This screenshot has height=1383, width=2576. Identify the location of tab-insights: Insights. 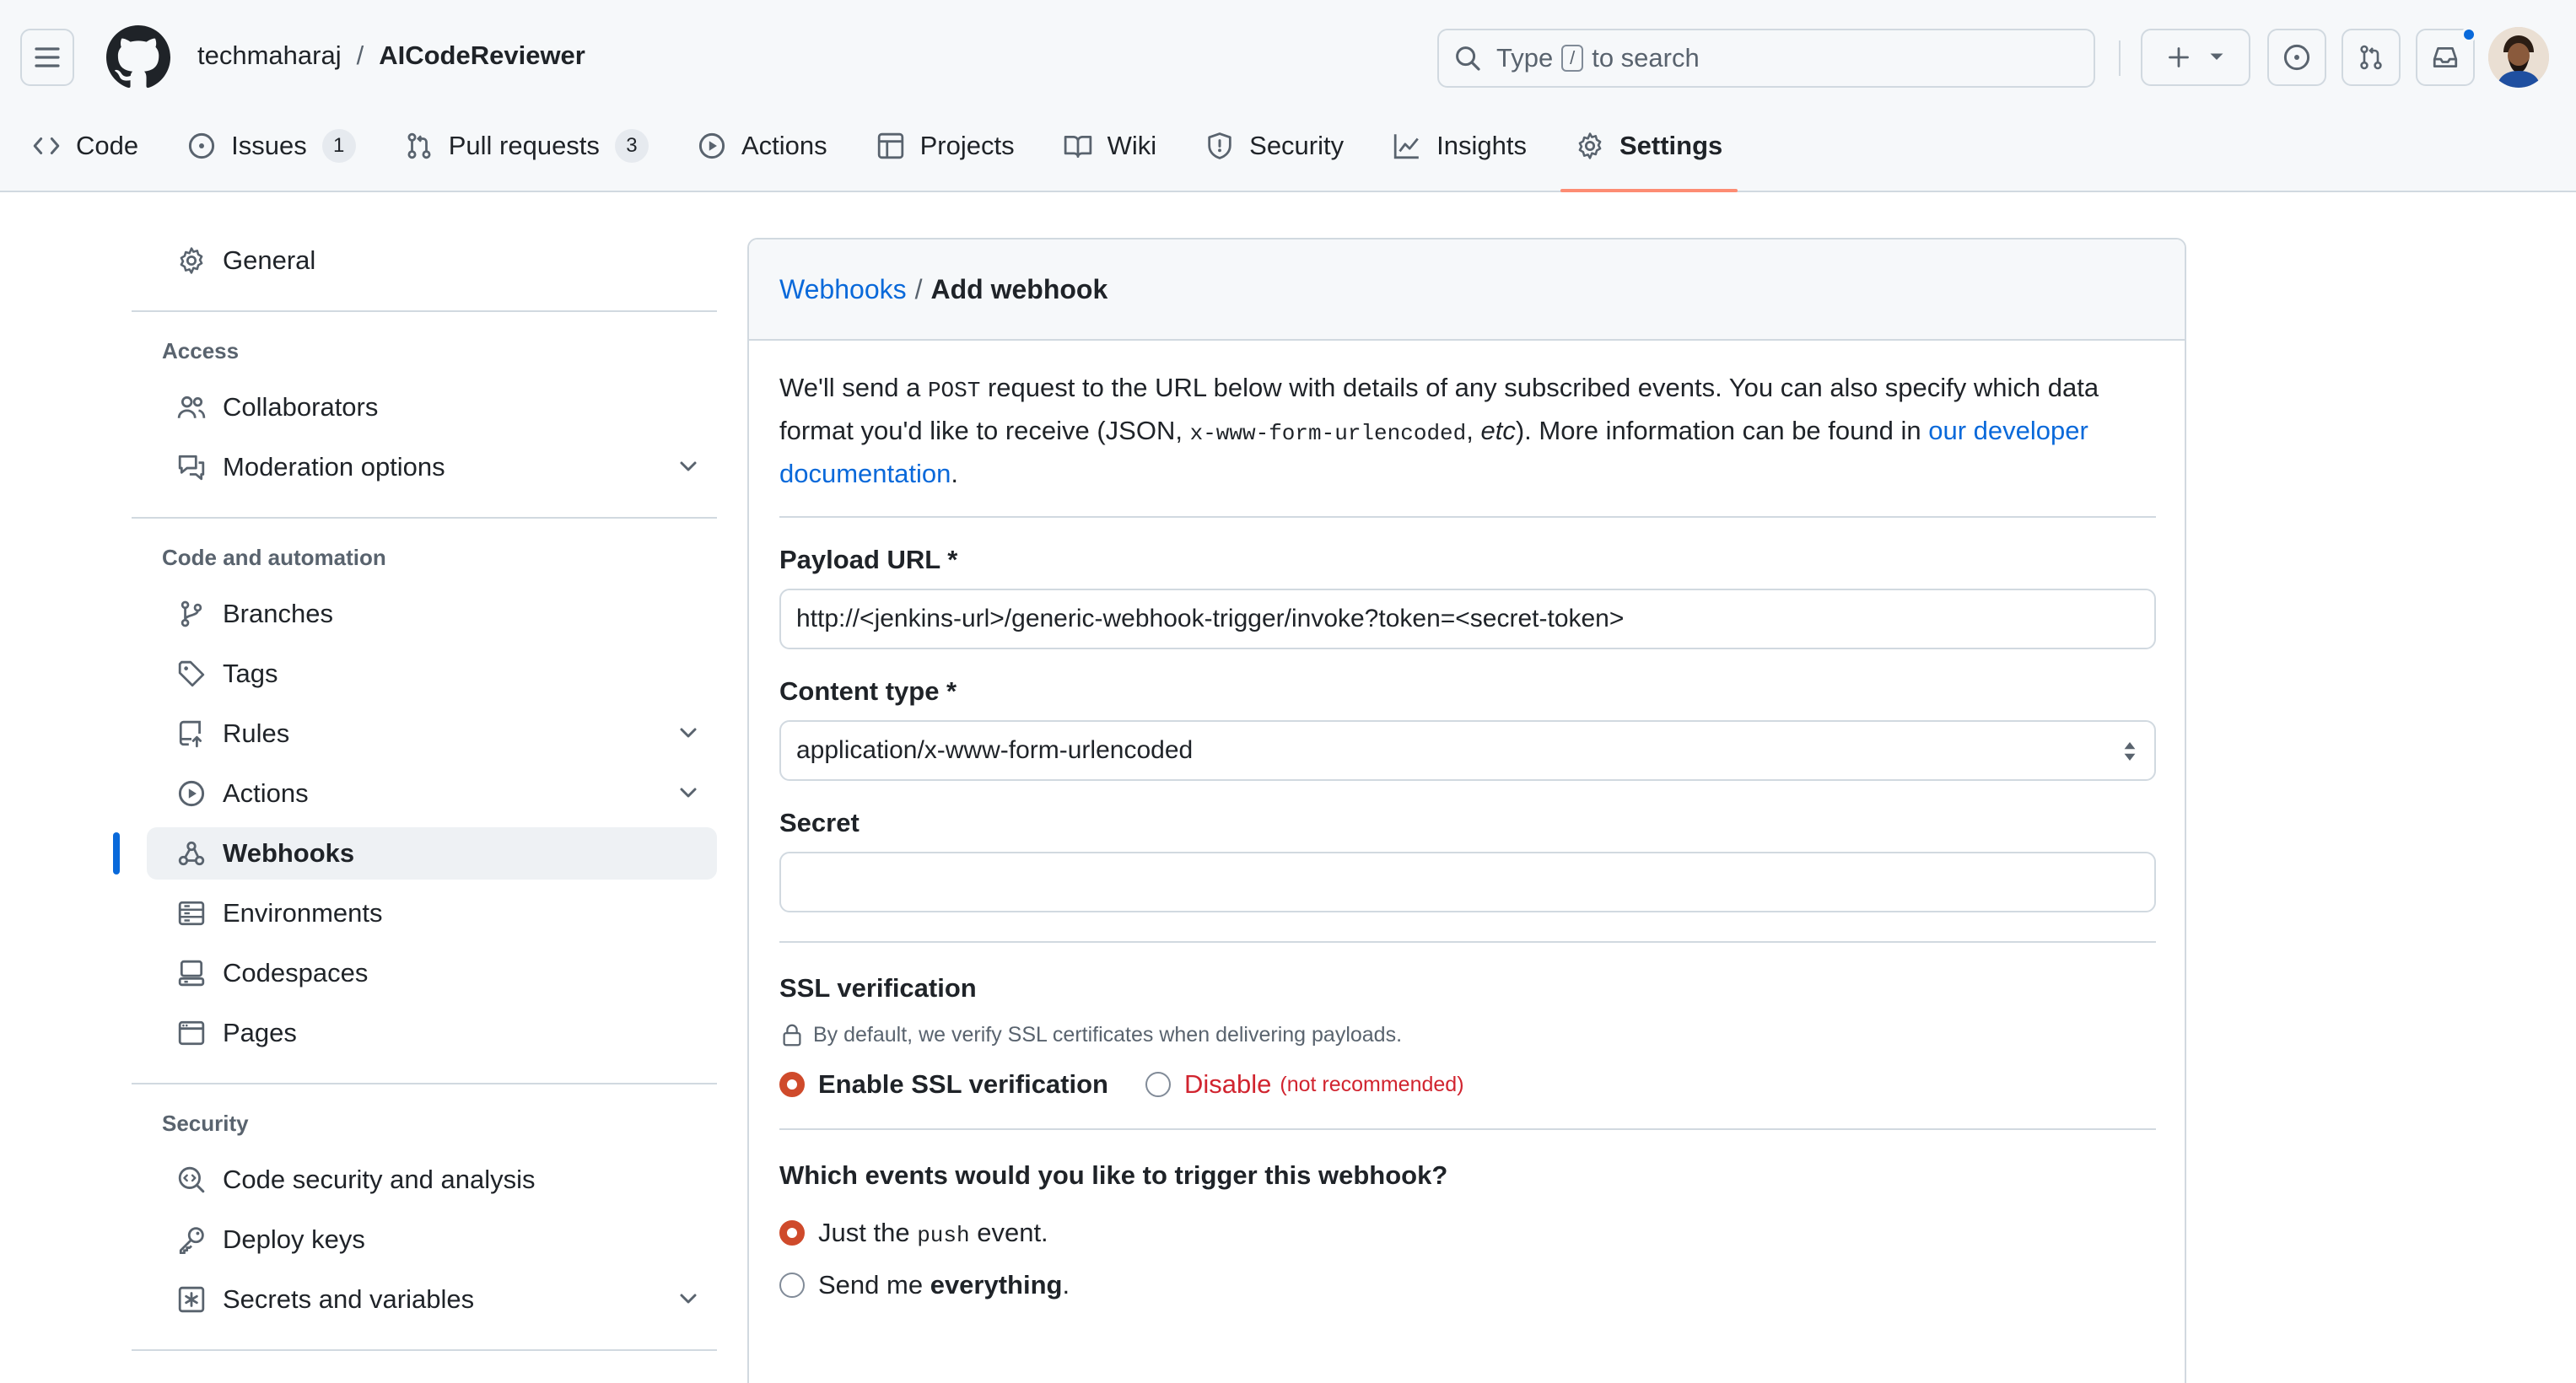
(1459, 146).